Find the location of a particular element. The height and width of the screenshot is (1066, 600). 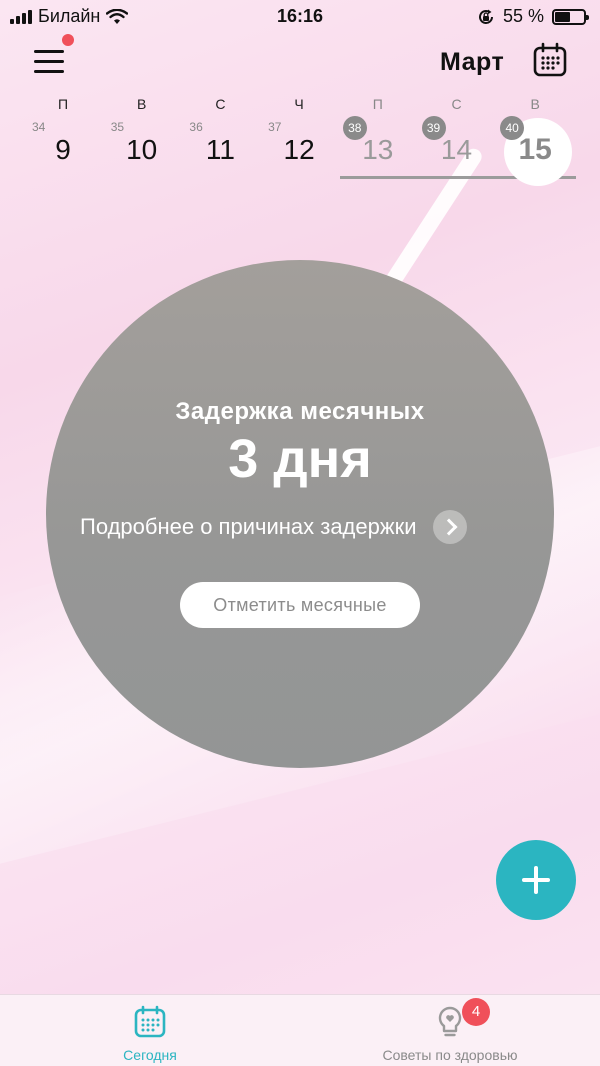

tab-today: Сегодня is located at coordinates (150, 1030).